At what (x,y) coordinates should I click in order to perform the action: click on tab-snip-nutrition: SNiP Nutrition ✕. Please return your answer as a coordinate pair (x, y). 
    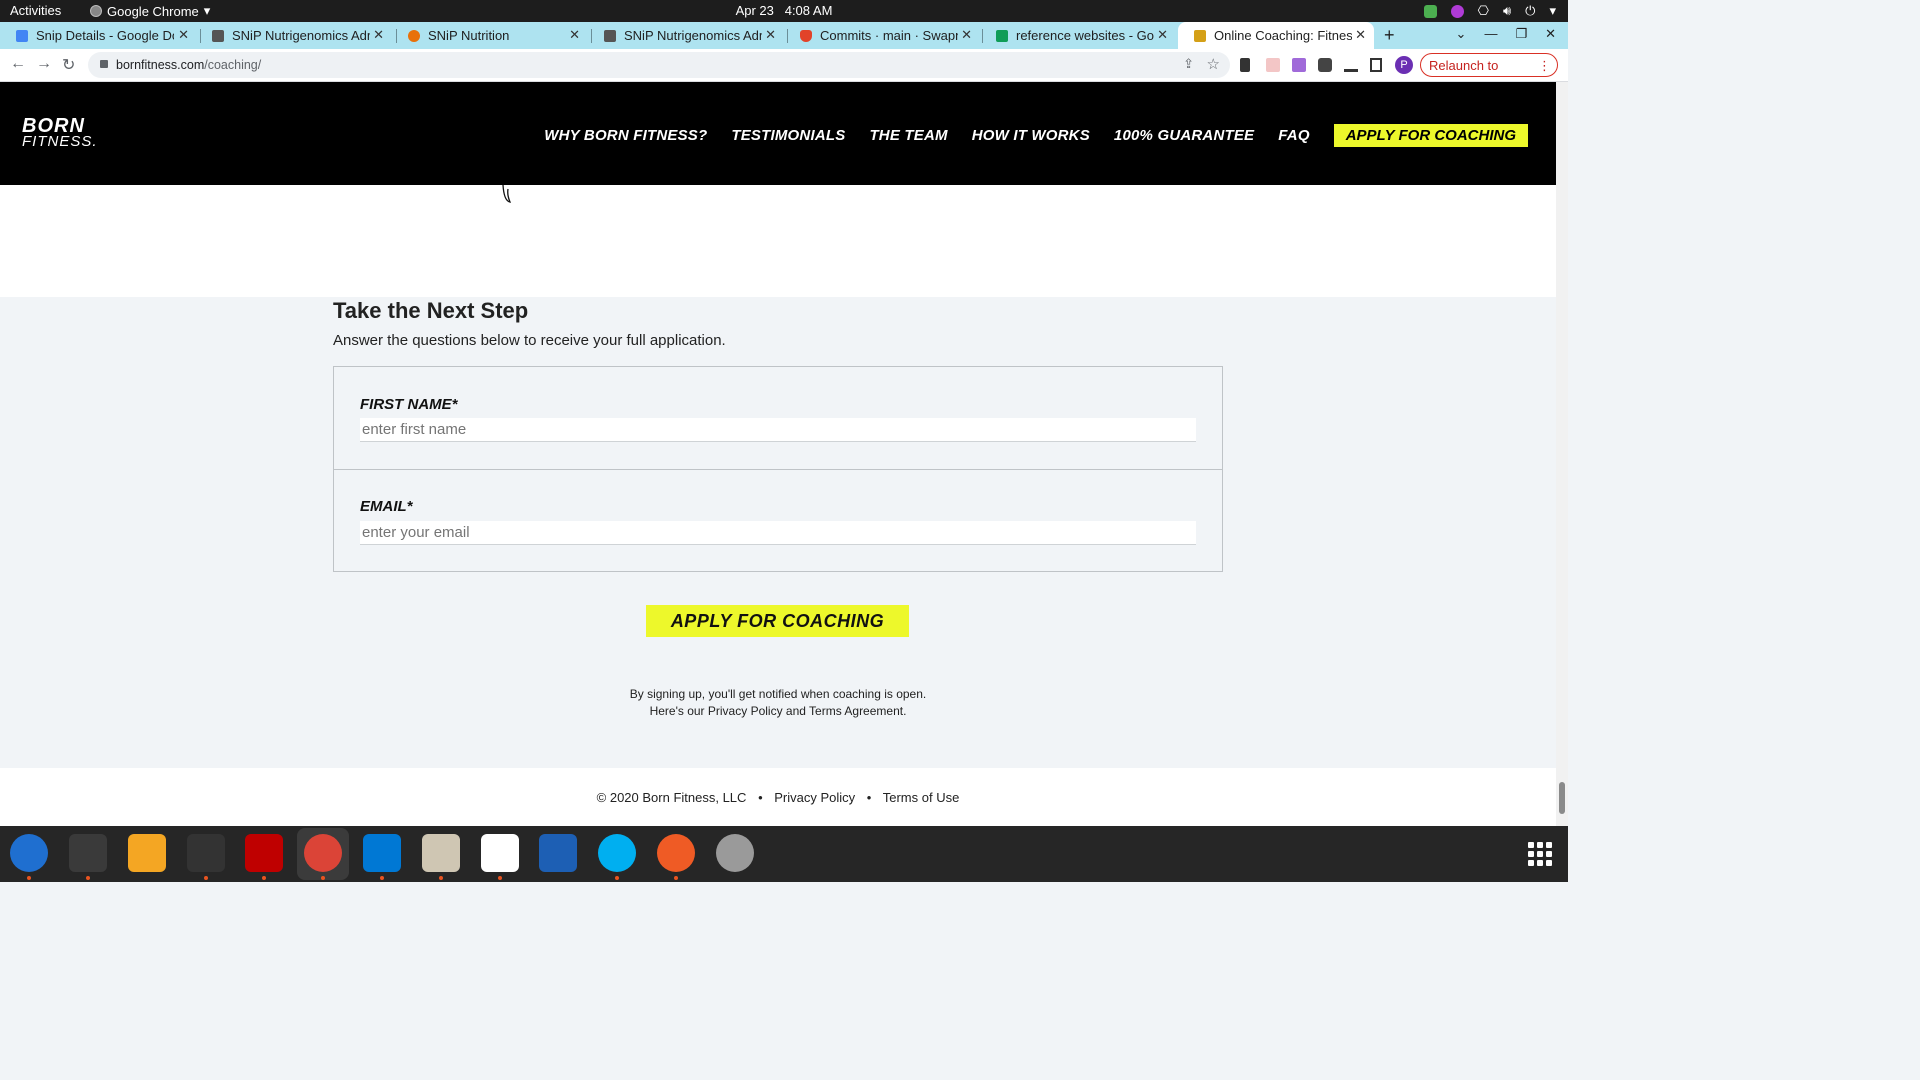
    Looking at the image, I should click on (490, 35).